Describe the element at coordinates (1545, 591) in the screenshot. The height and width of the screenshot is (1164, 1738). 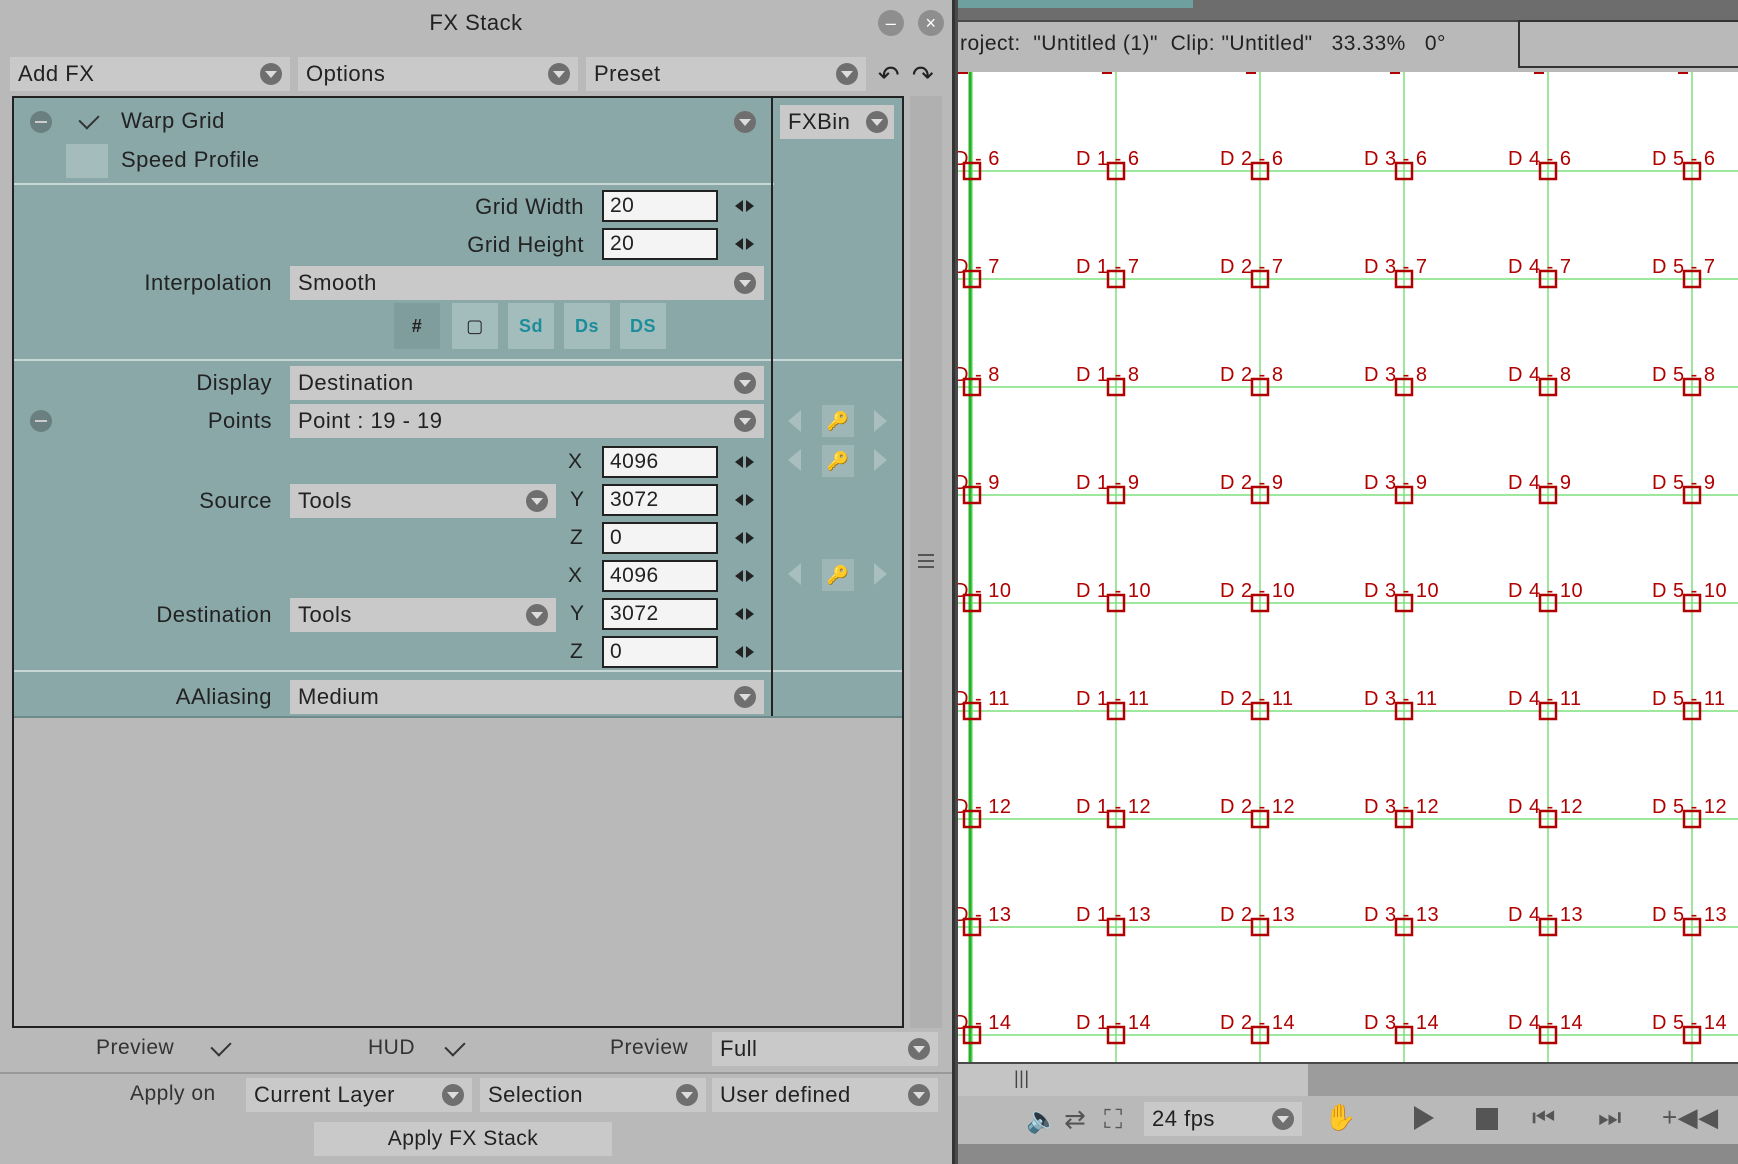
I see `grid-point-label: D 4 - 10` at that location.